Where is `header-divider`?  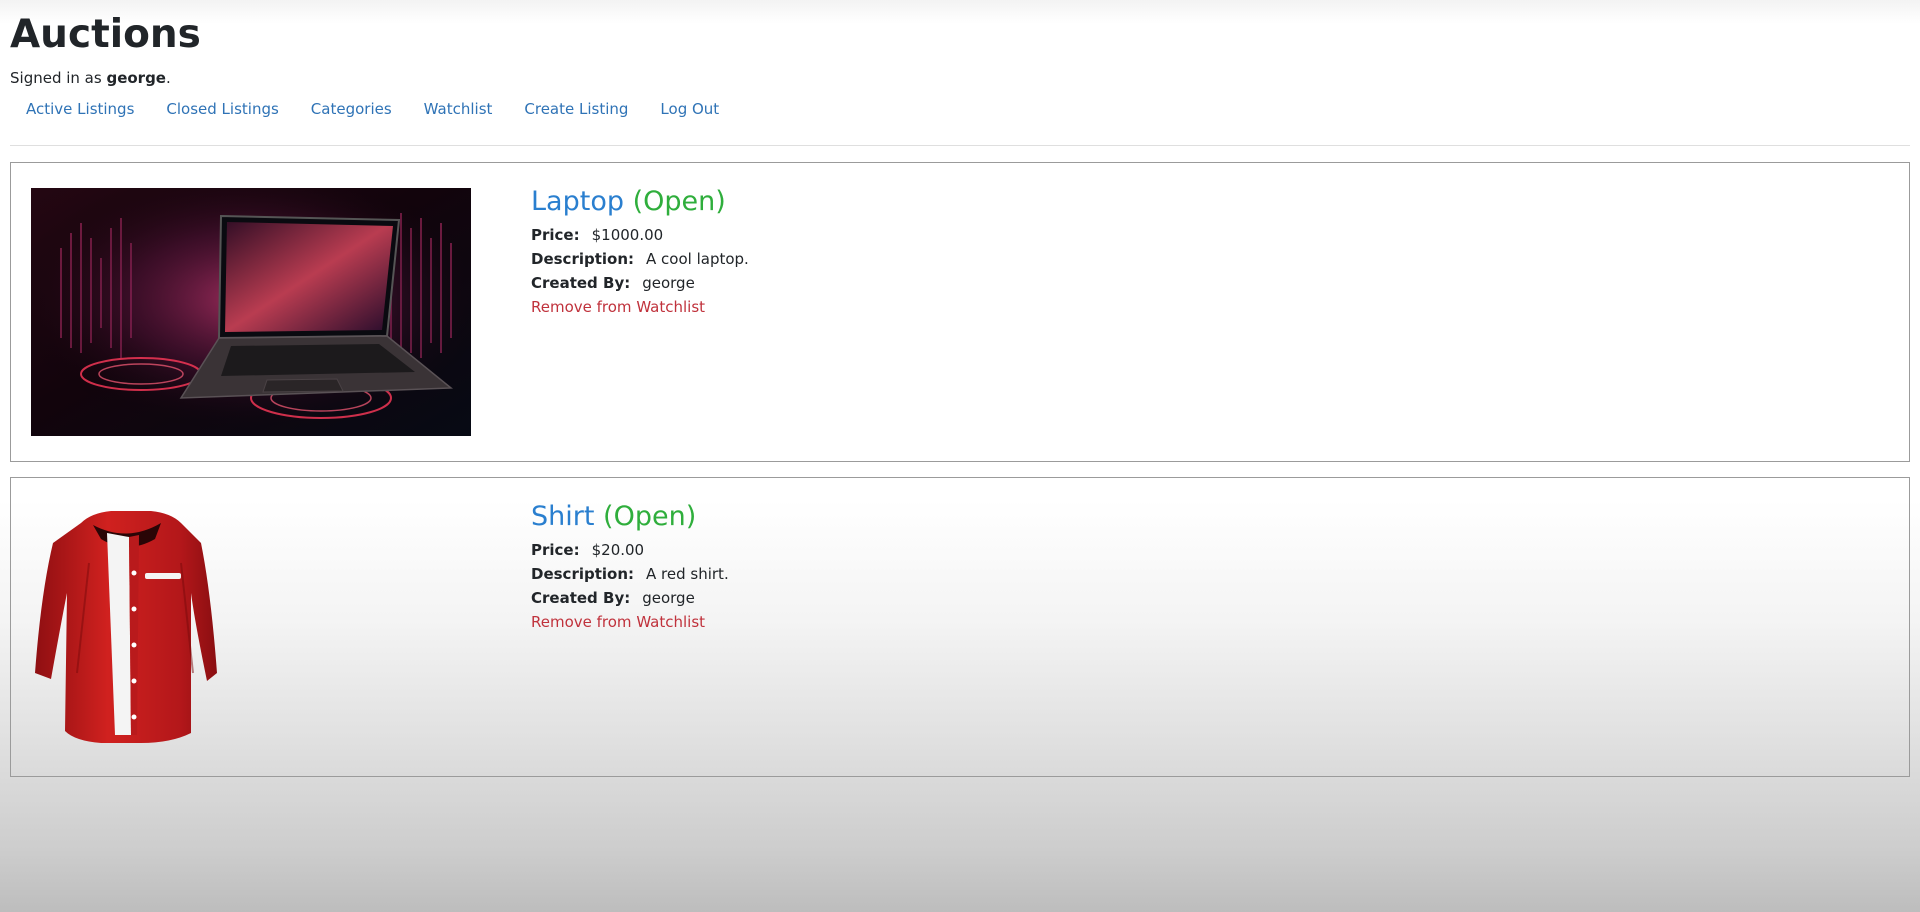 header-divider is located at coordinates (960, 145).